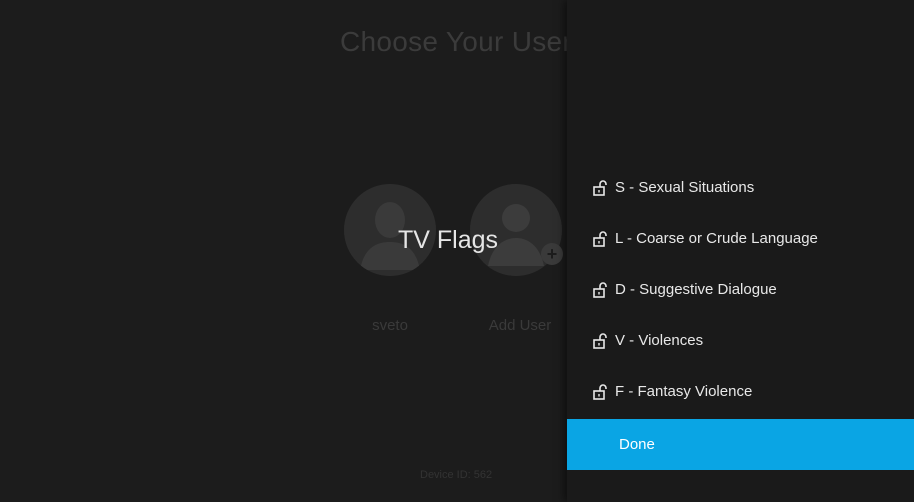  What do you see at coordinates (696, 289) in the screenshot?
I see `flag-label: D - Suggestive Dialogue` at bounding box center [696, 289].